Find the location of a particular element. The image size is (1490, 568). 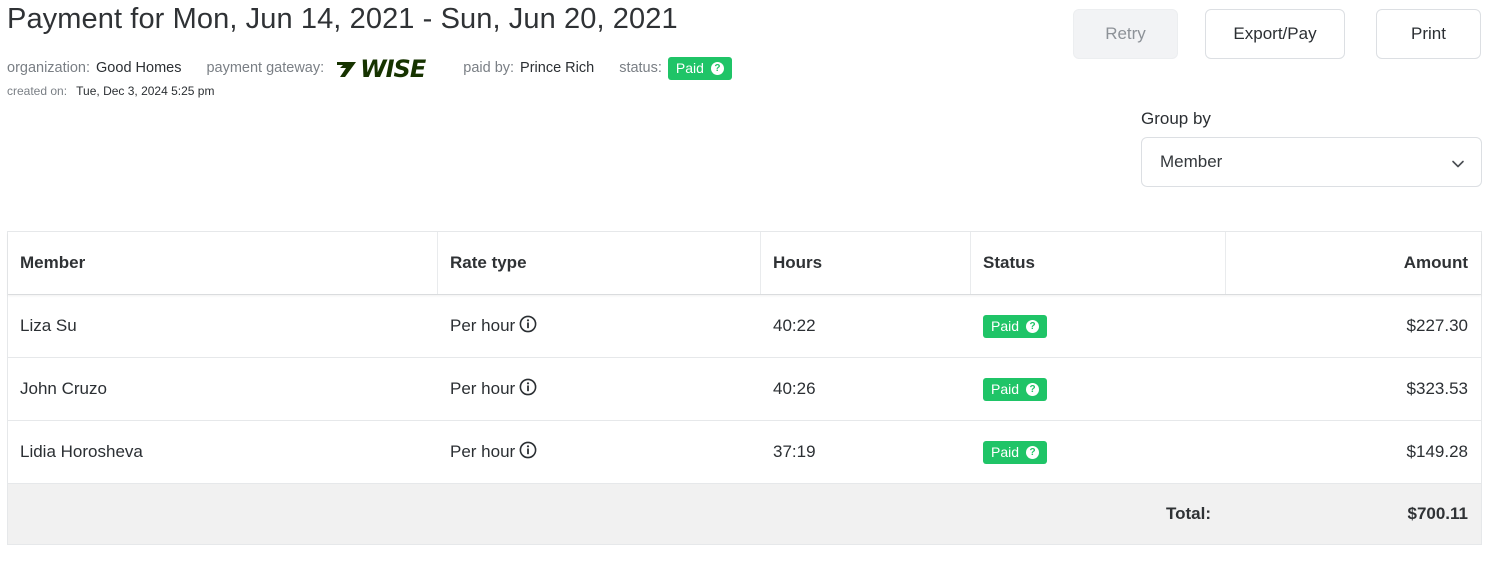

status-label: status: is located at coordinates (640, 68).